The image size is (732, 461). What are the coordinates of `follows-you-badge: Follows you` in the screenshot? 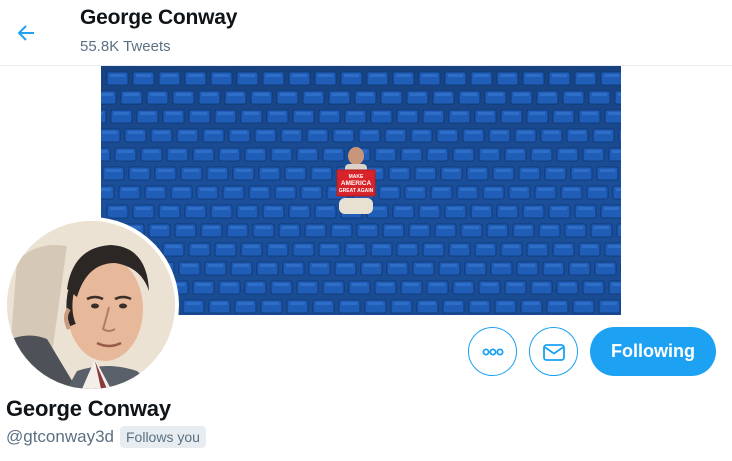 It's located at (163, 437).